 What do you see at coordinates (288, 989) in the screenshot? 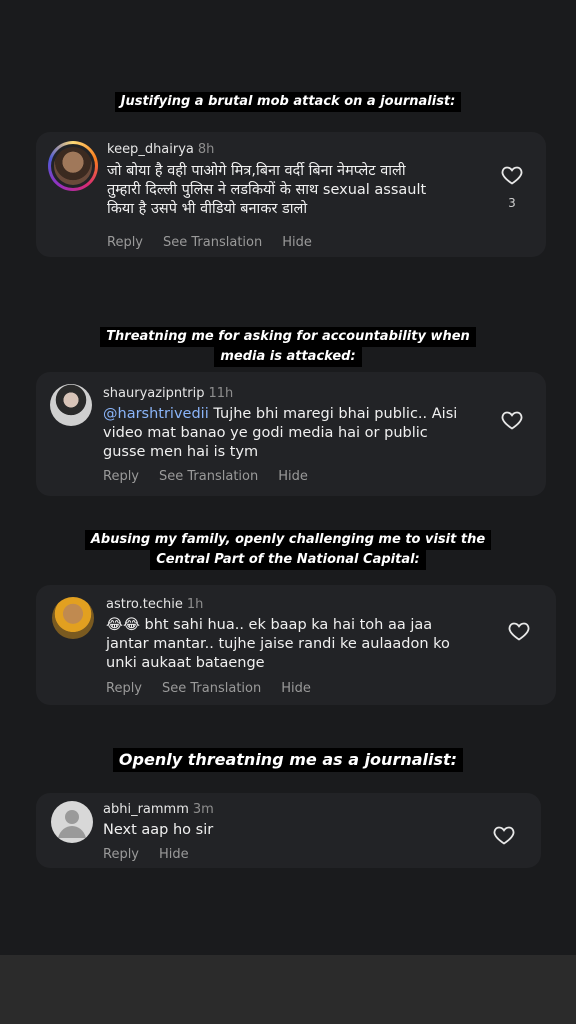
I see `bottom-bar` at bounding box center [288, 989].